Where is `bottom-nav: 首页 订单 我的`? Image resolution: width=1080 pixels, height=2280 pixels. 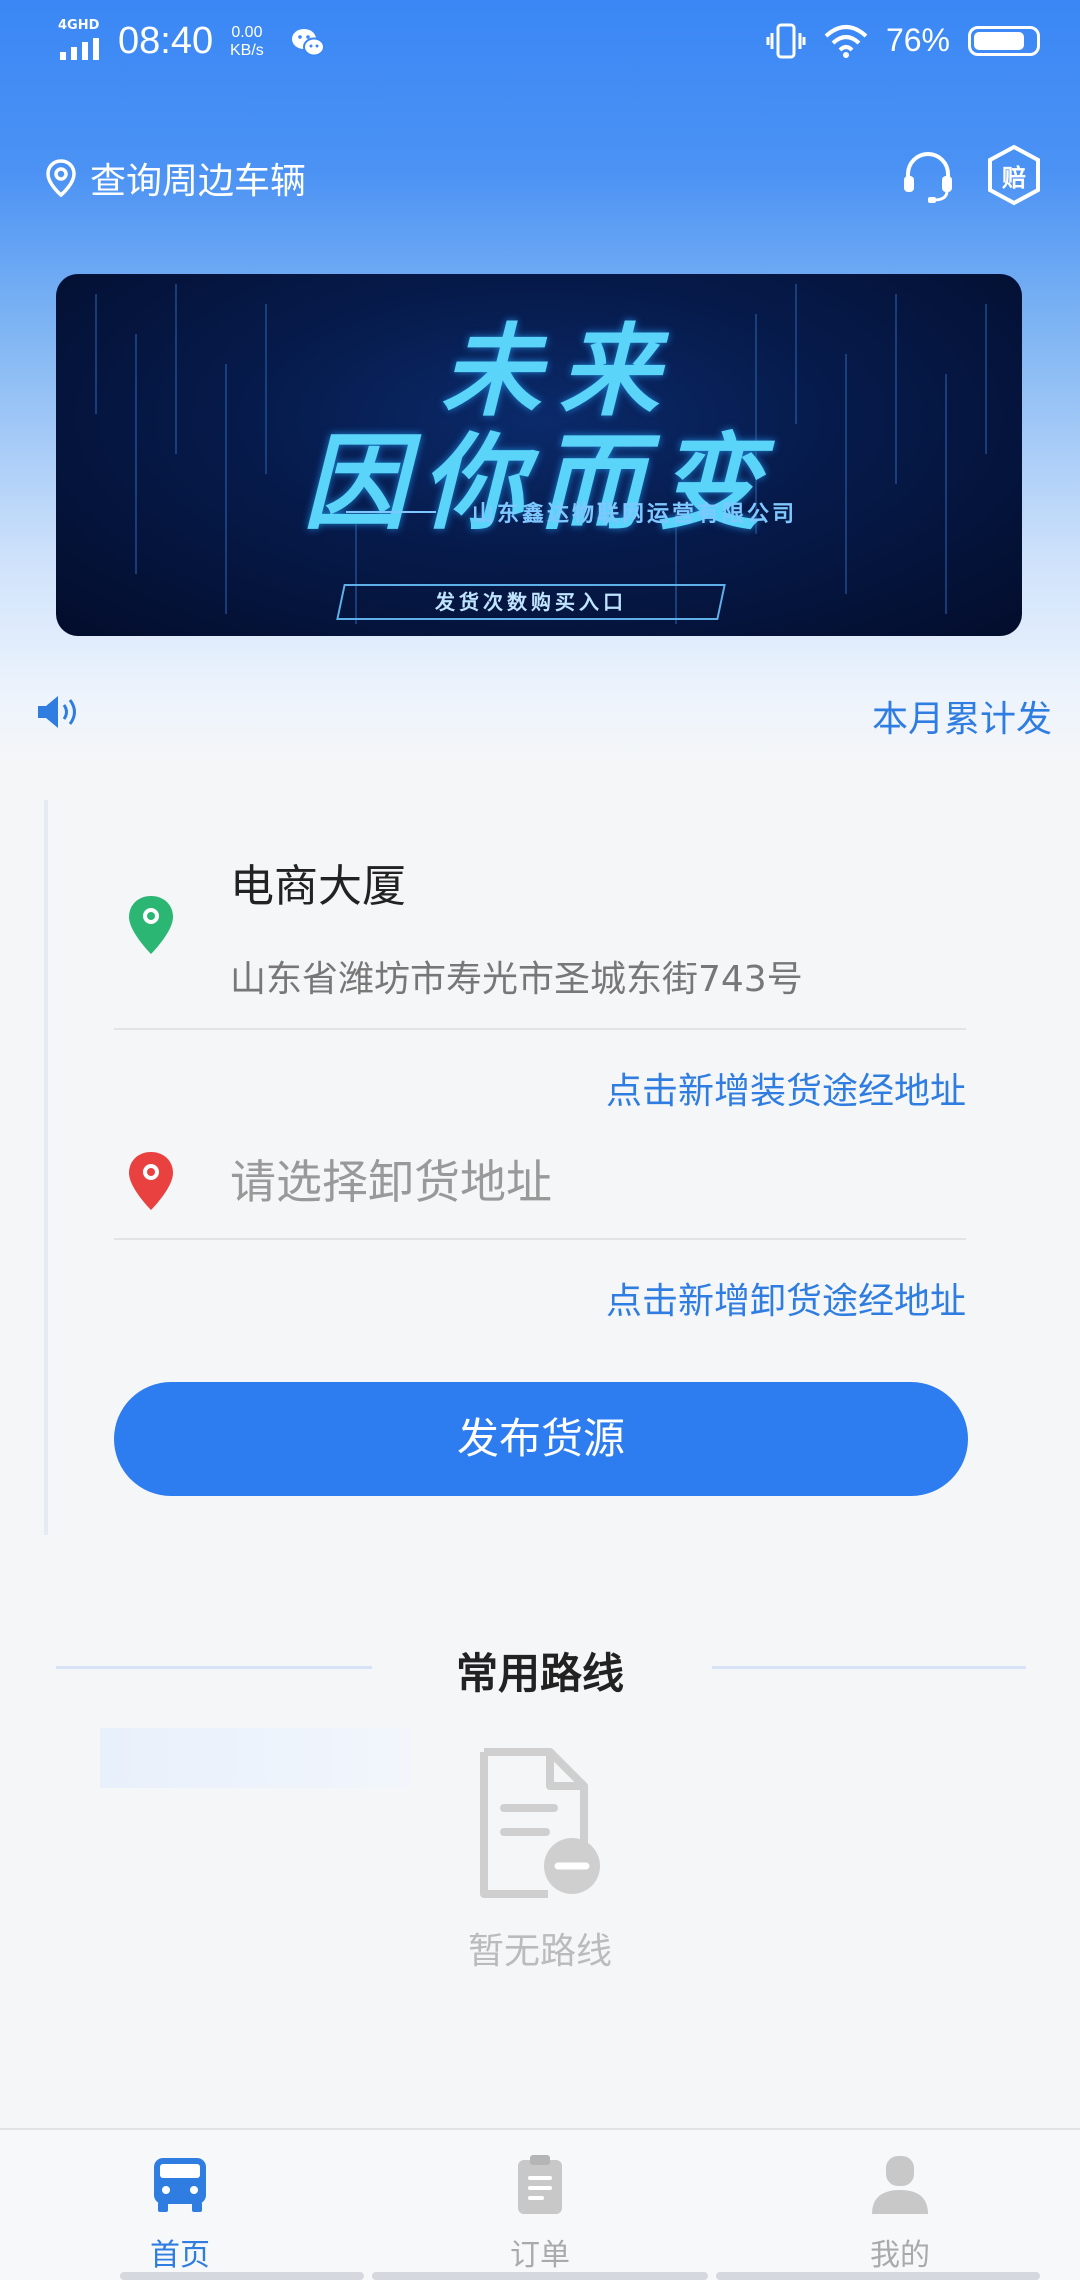
bottom-nav: 首页 订单 我的 is located at coordinates (540, 2204).